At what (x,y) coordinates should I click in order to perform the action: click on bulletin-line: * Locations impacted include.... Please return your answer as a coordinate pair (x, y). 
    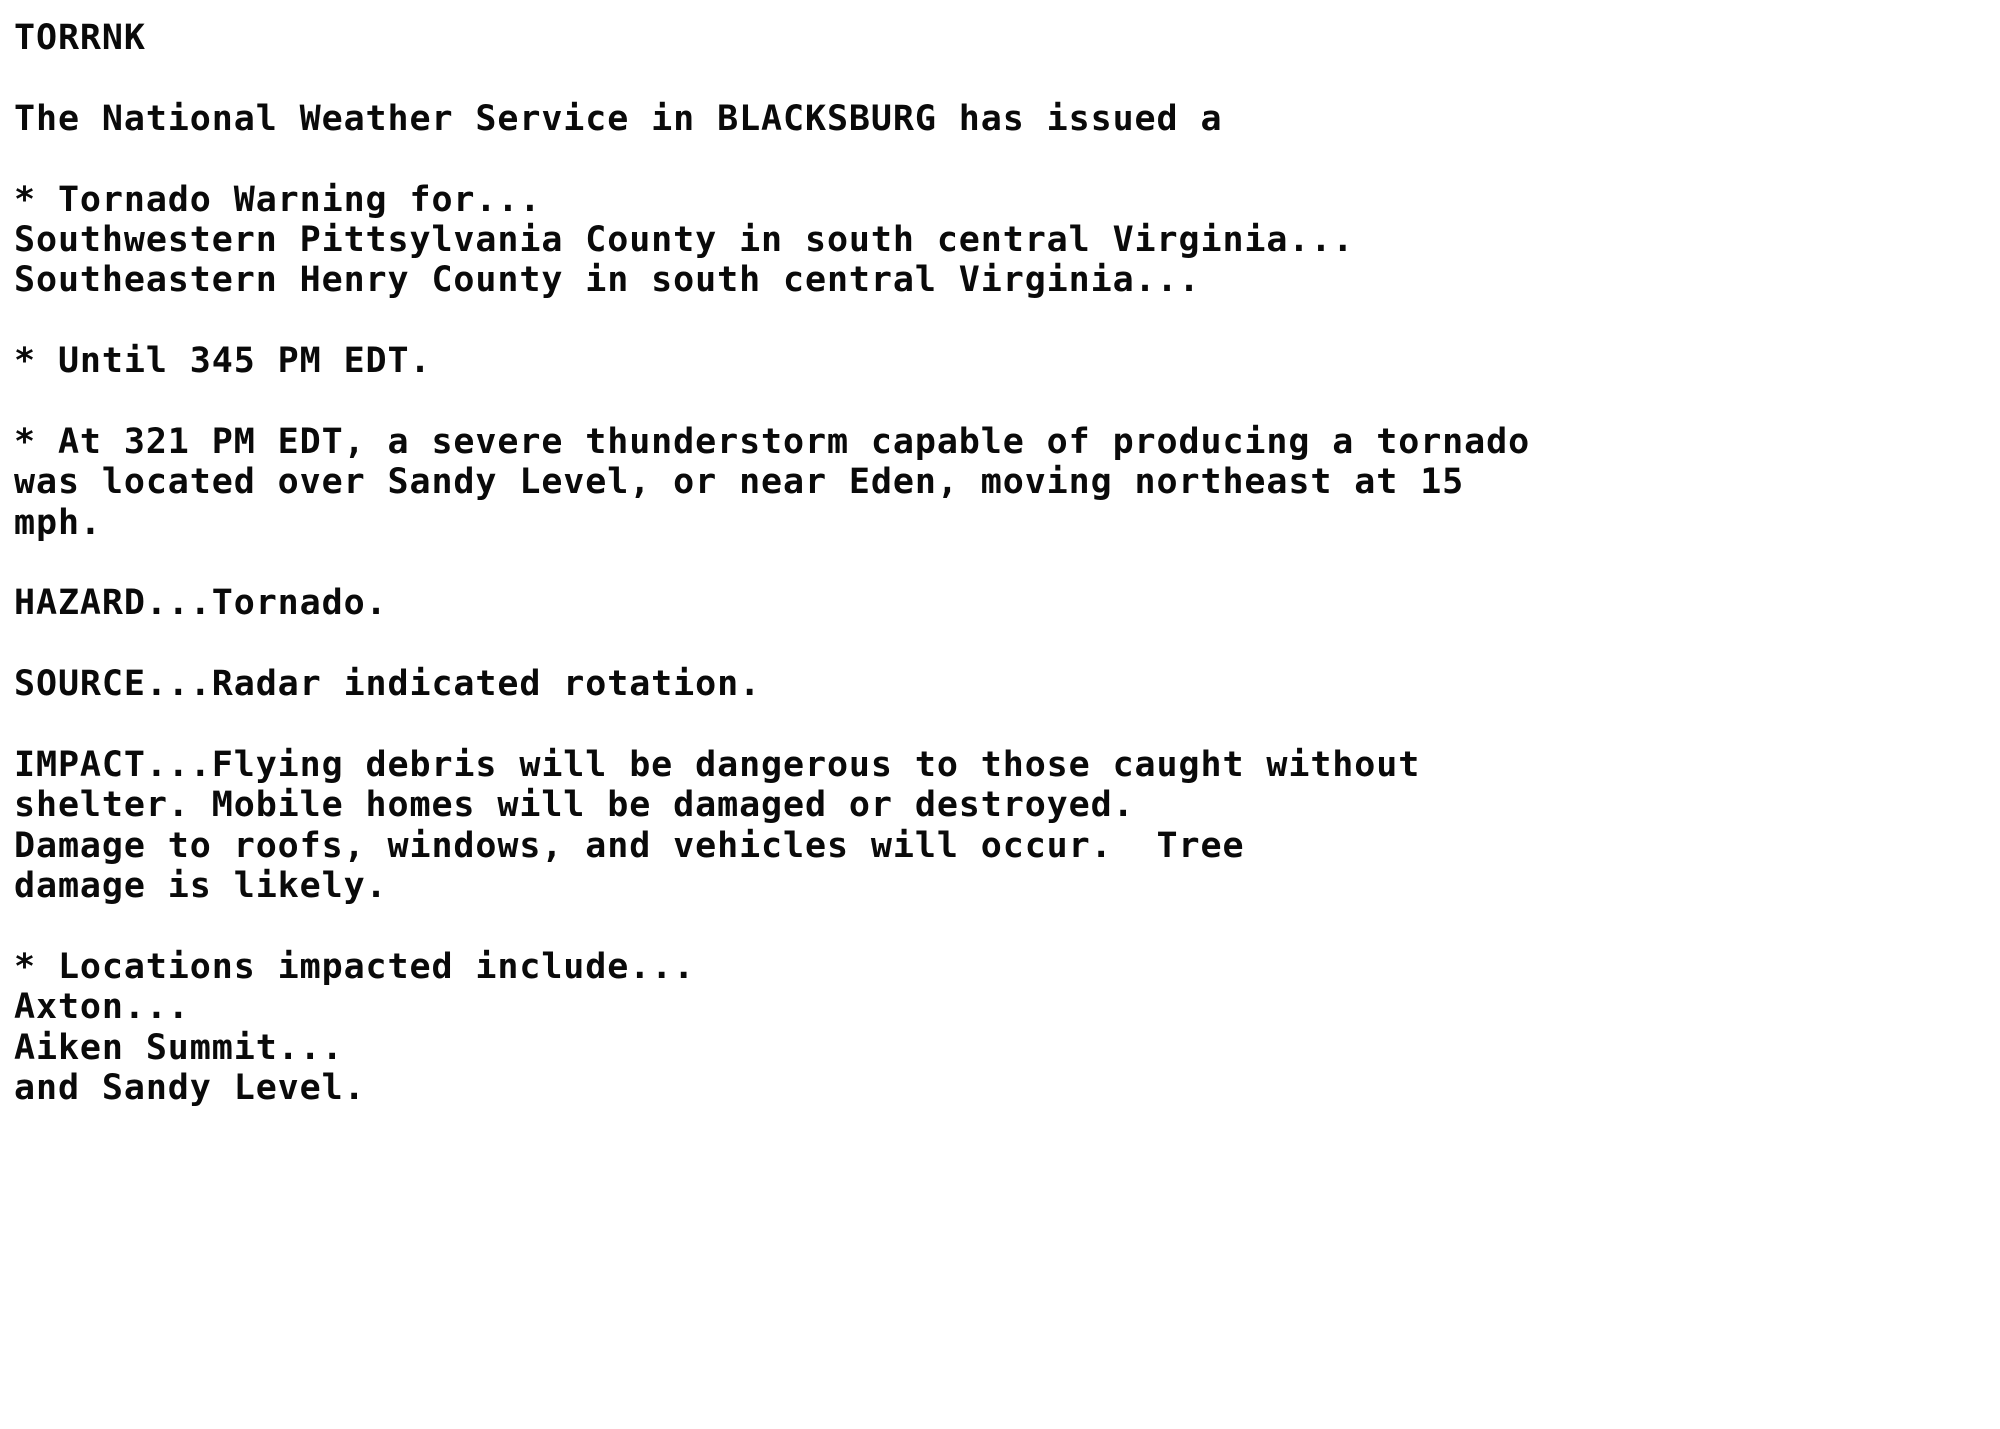
    Looking at the image, I should click on (355, 966).